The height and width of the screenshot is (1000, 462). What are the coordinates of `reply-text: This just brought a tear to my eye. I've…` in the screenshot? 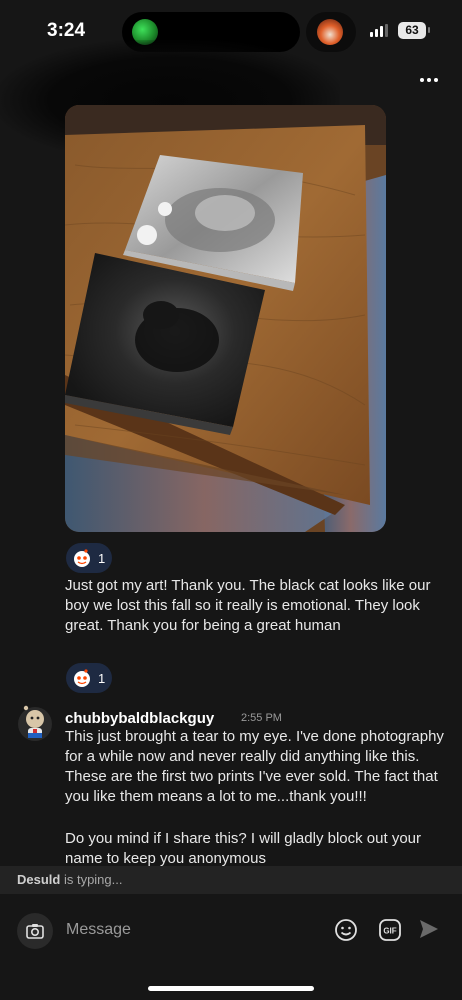 It's located at (254, 766).